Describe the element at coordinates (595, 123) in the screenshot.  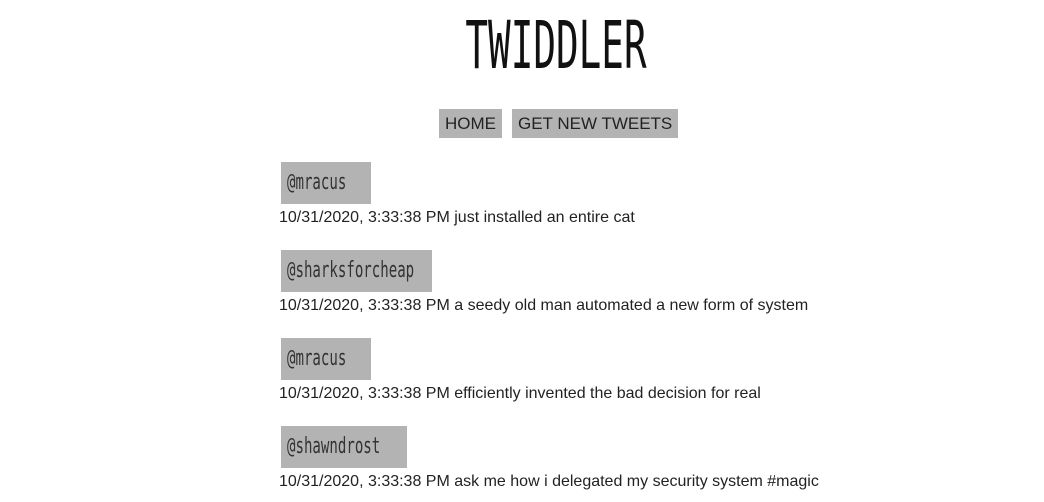
I see `get-new-tweets-button: GET NEW TWEETS` at that location.